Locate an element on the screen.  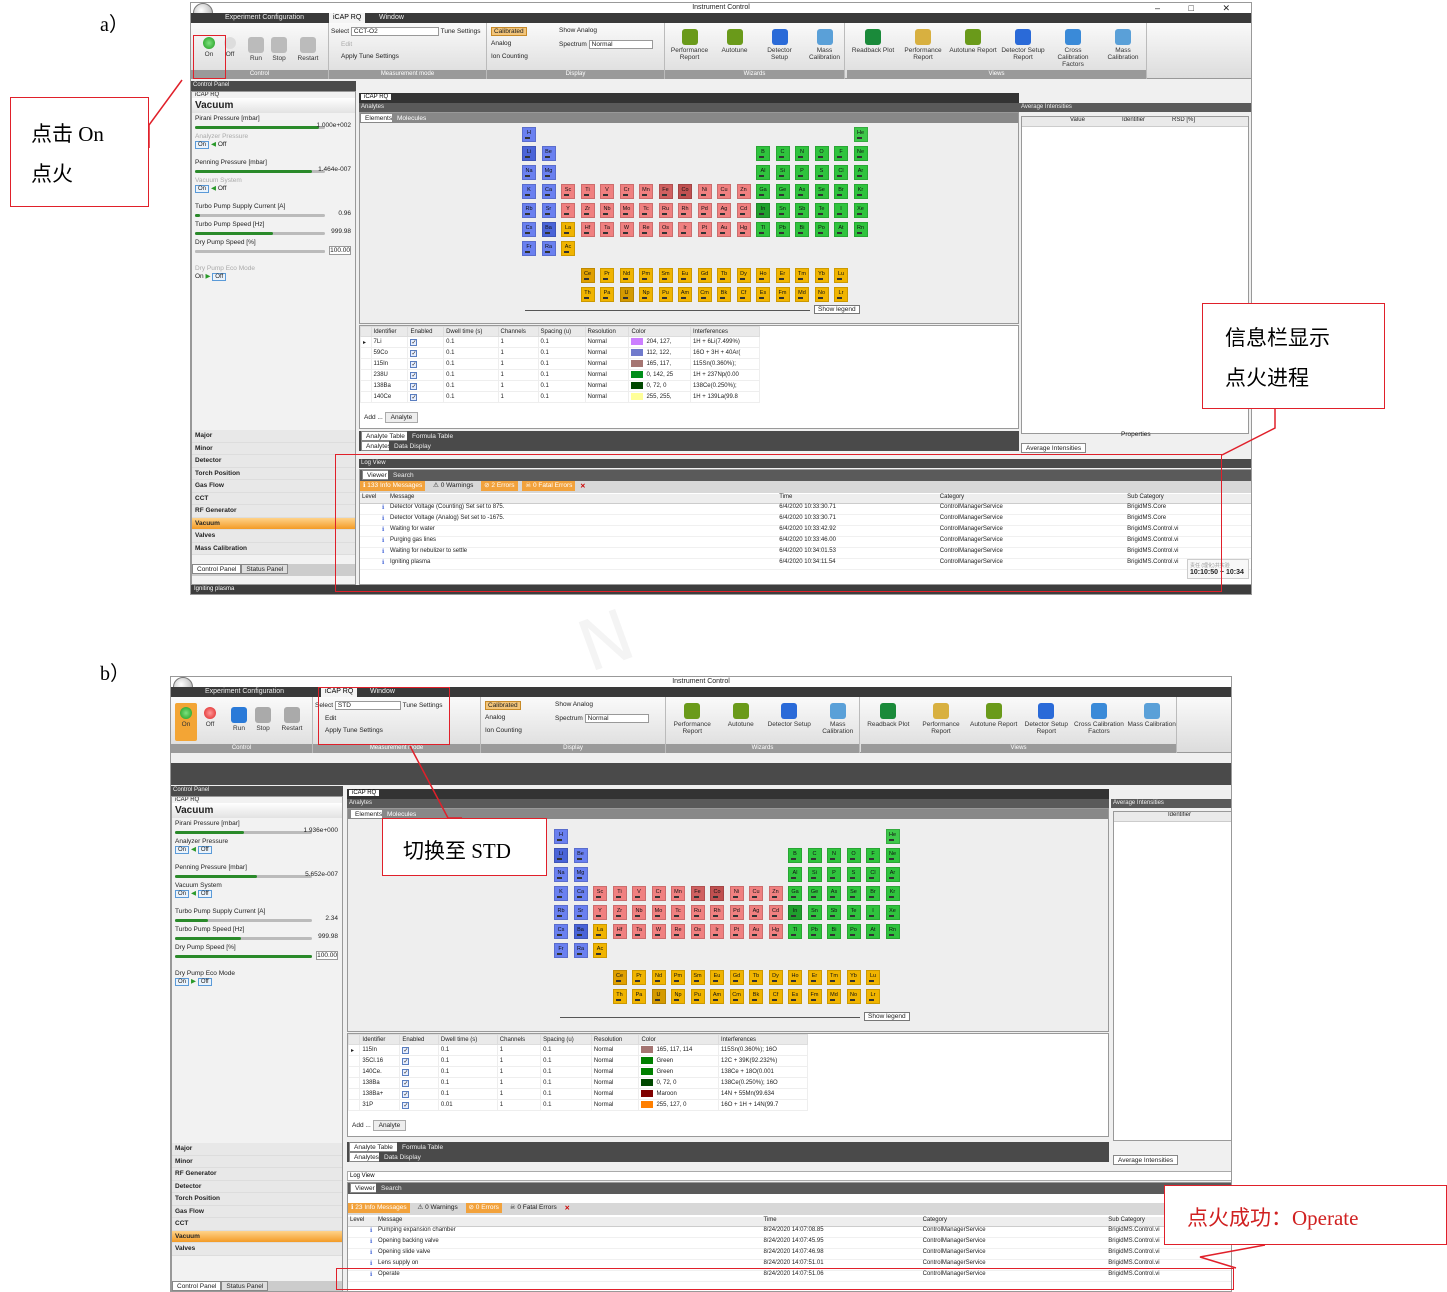
calibrated-toggle: Calibrated is located at coordinates (503, 705).